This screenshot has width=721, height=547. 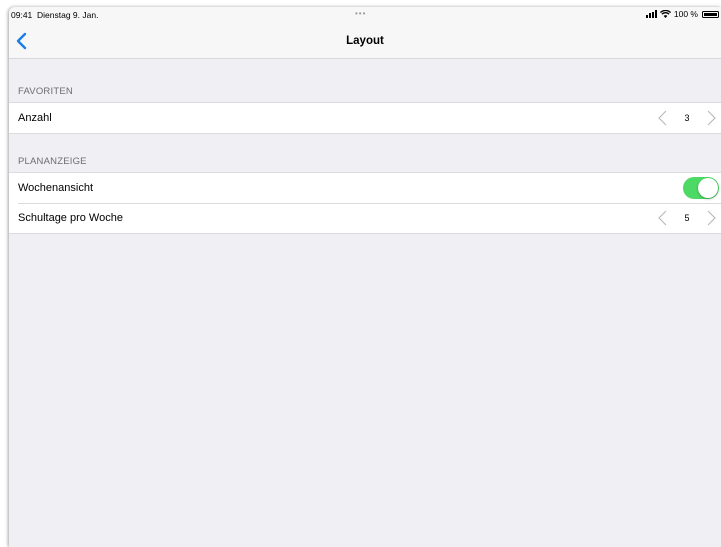 What do you see at coordinates (365, 188) in the screenshot?
I see `row-wochenansicht: Wochenansicht` at bounding box center [365, 188].